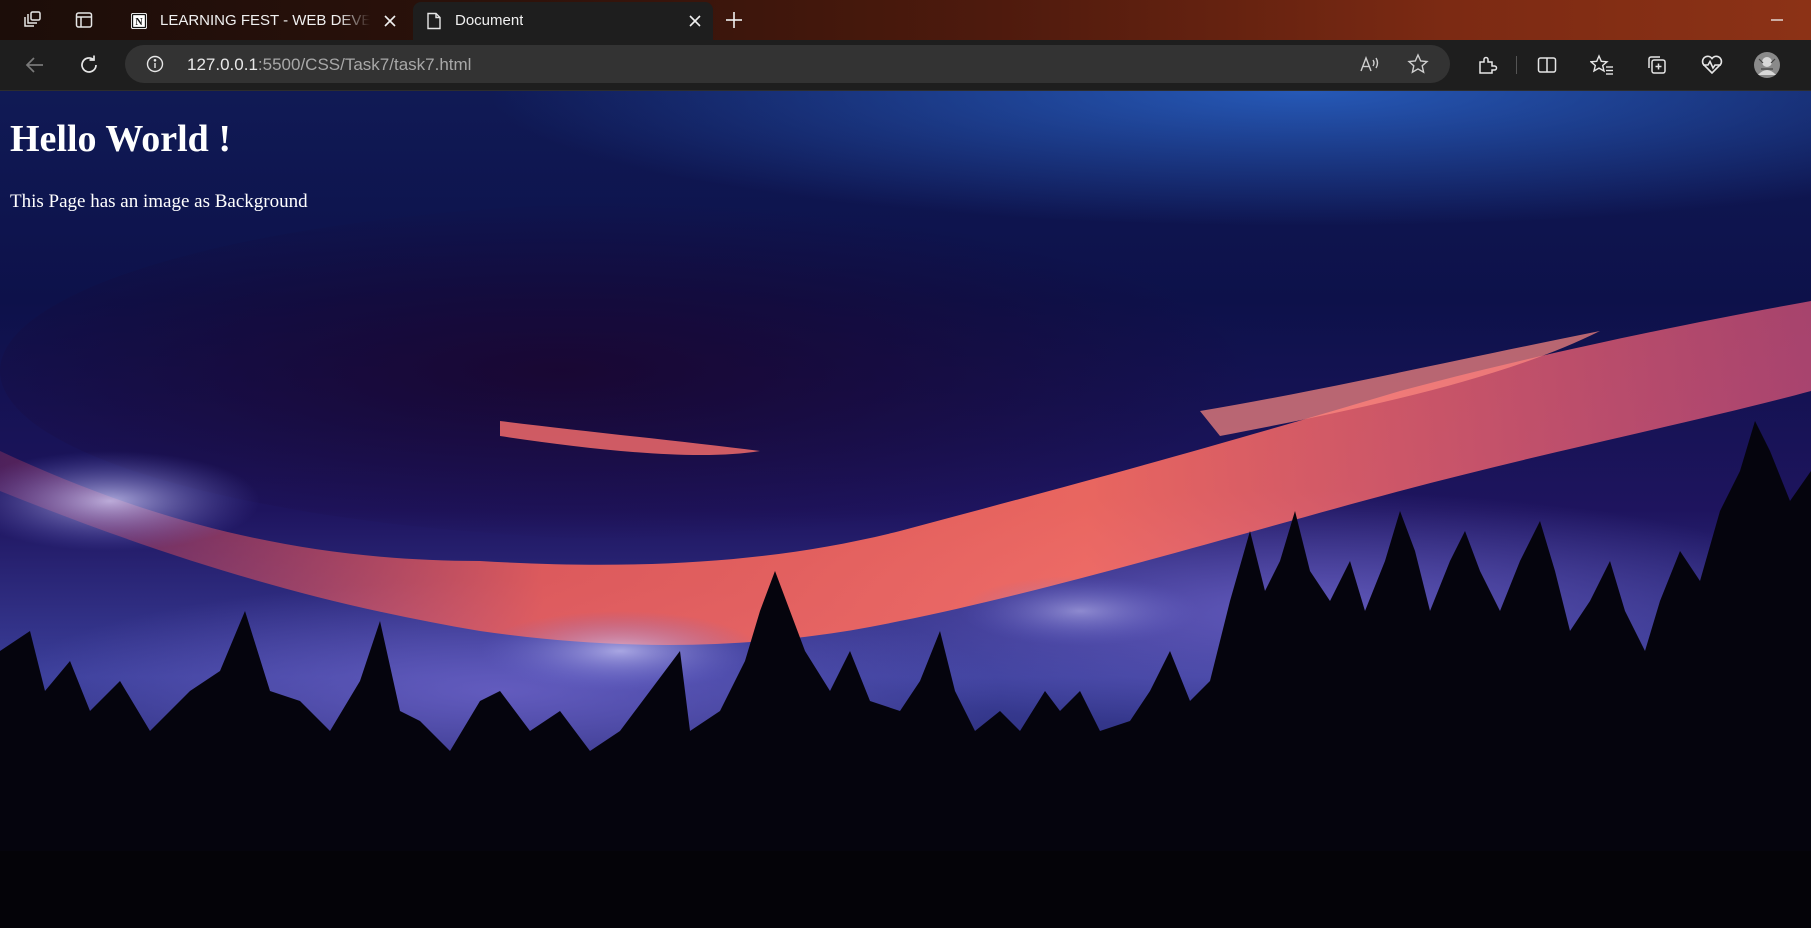 The height and width of the screenshot is (928, 1811). I want to click on read-aloud-icon, so click(1370, 64).